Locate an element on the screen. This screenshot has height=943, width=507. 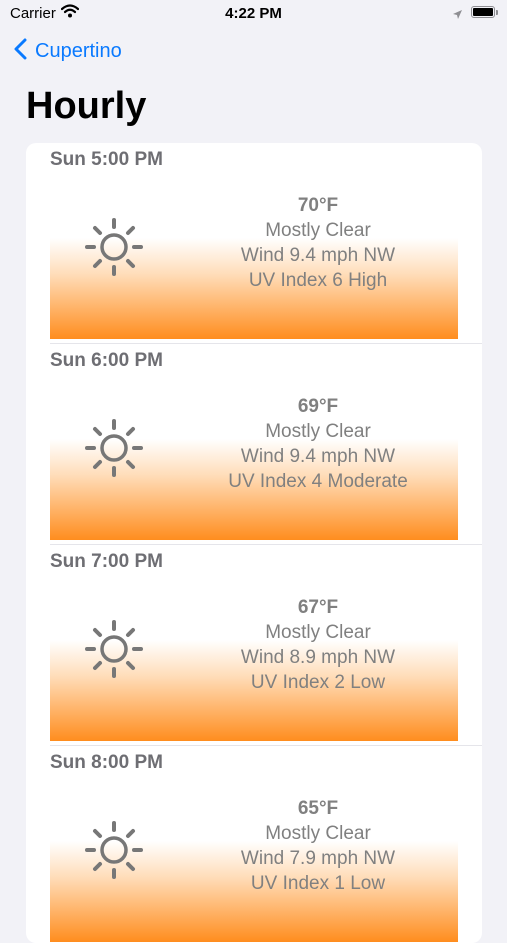
row-time: Sun 8:00 PM is located at coordinates (106, 762).